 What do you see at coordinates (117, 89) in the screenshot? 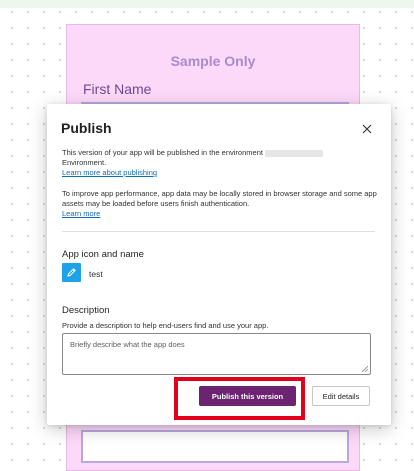
I see `first-name-label: First Name` at bounding box center [117, 89].